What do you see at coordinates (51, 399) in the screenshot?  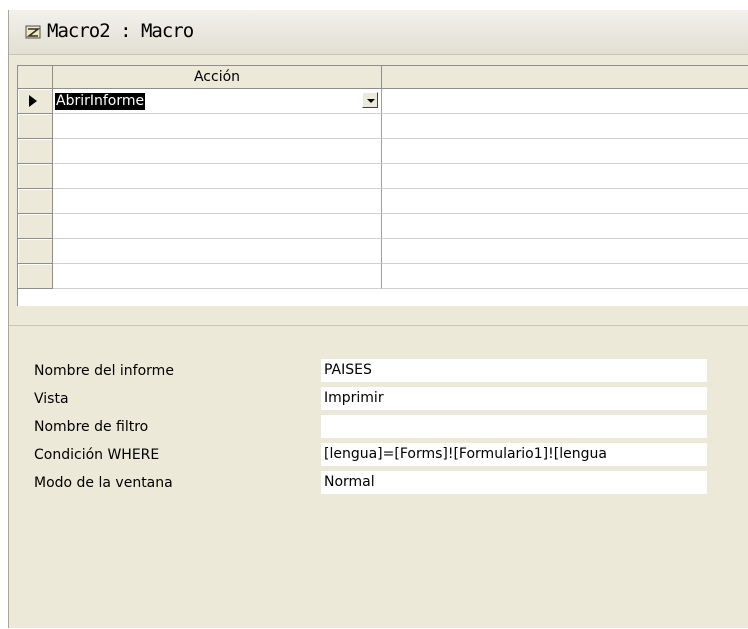 I see `label-view: Vista` at bounding box center [51, 399].